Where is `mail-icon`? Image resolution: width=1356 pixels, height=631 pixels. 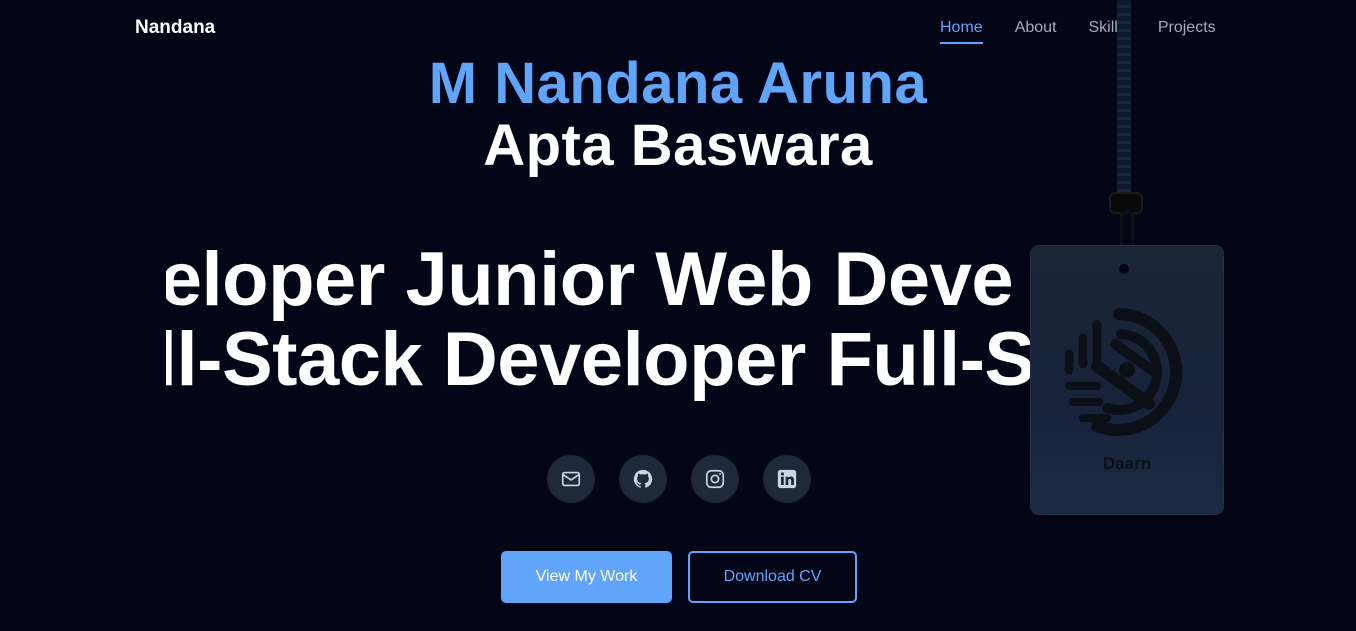
mail-icon is located at coordinates (571, 479).